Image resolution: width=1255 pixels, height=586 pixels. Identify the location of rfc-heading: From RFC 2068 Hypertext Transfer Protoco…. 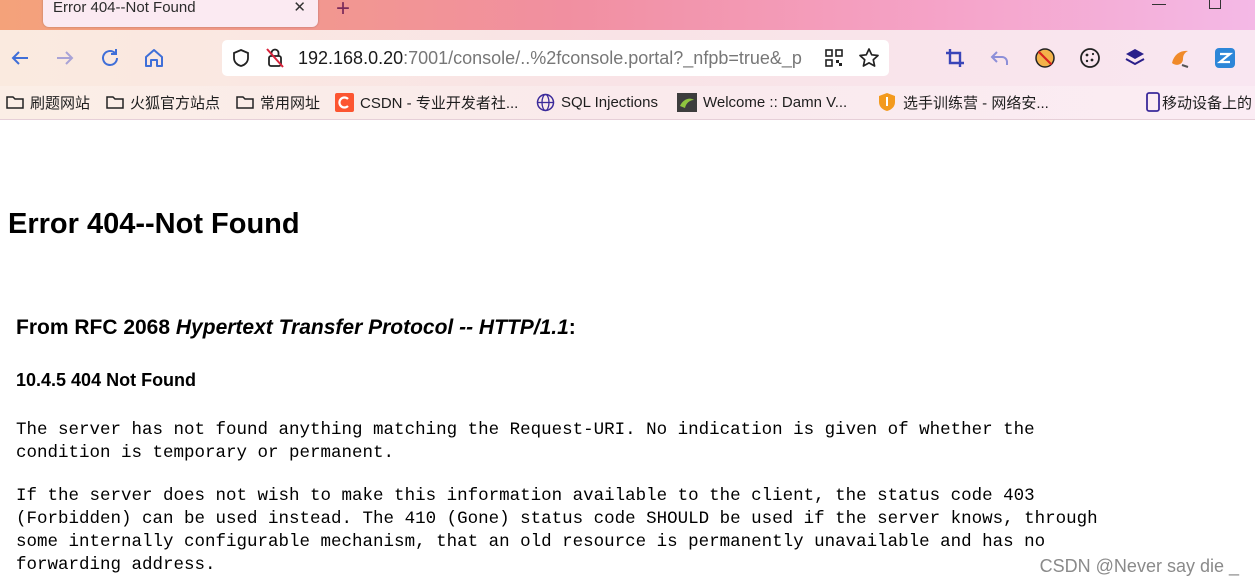
(296, 328).